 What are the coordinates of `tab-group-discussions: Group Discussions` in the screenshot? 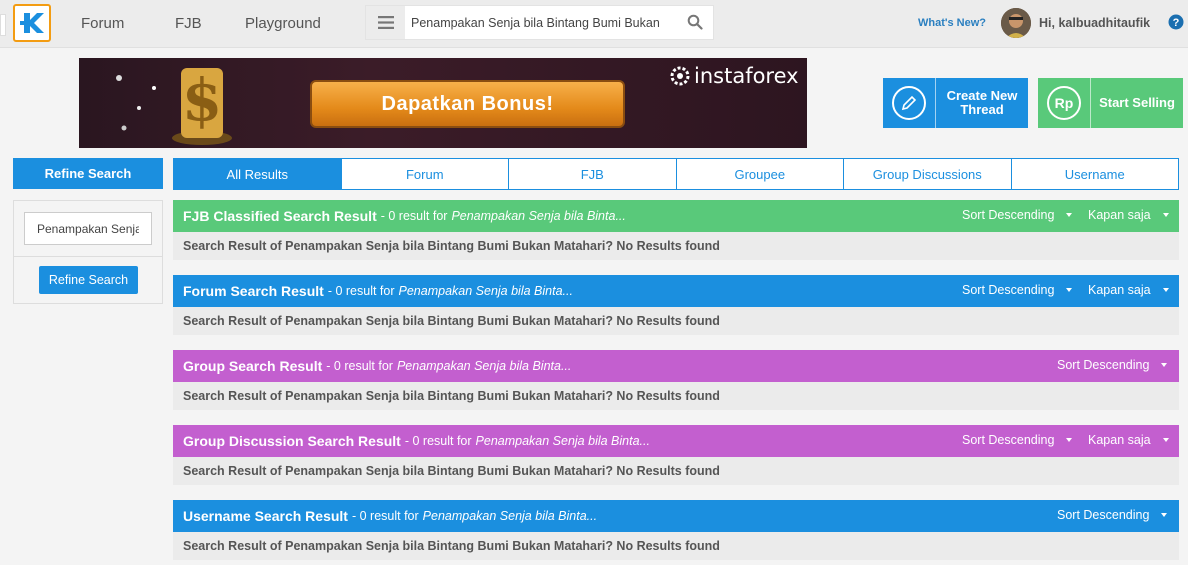 It's located at (927, 174).